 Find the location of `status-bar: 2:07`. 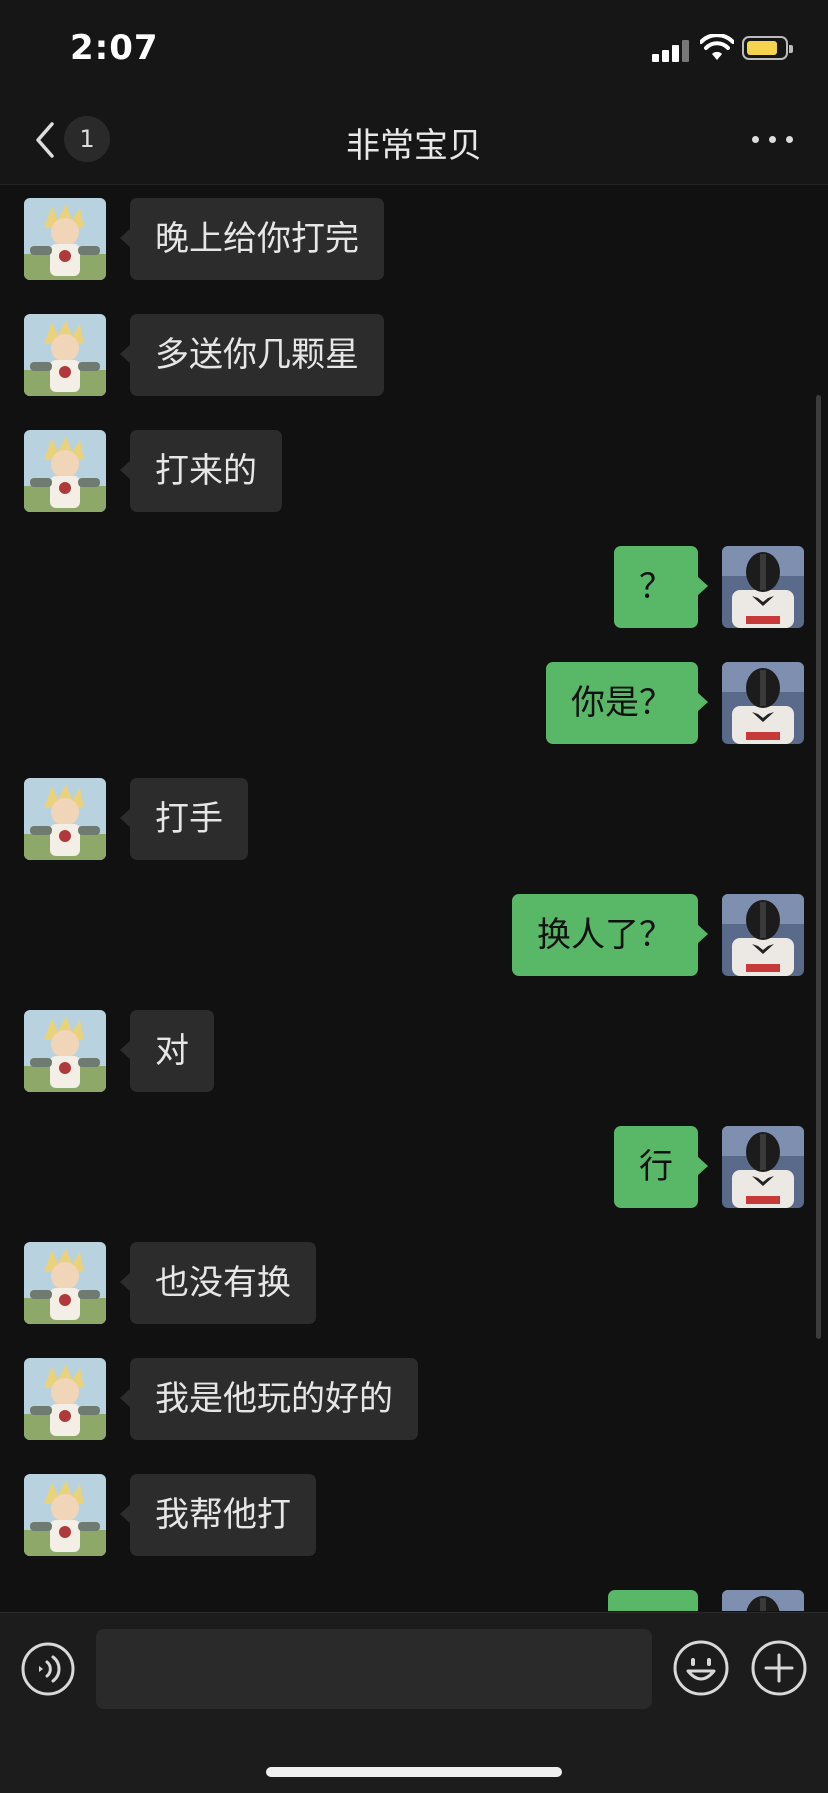

status-bar: 2:07 is located at coordinates (414, 48).